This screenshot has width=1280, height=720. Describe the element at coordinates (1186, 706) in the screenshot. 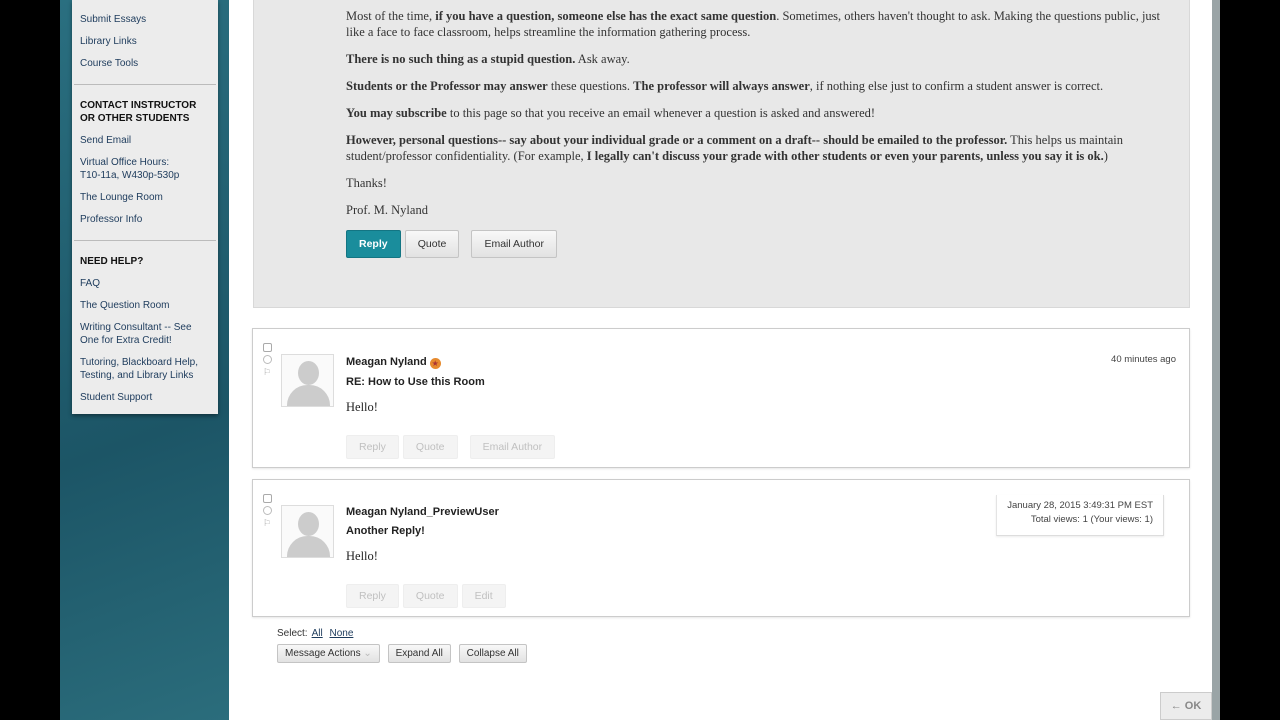

I see `ok-button: ← OK` at that location.